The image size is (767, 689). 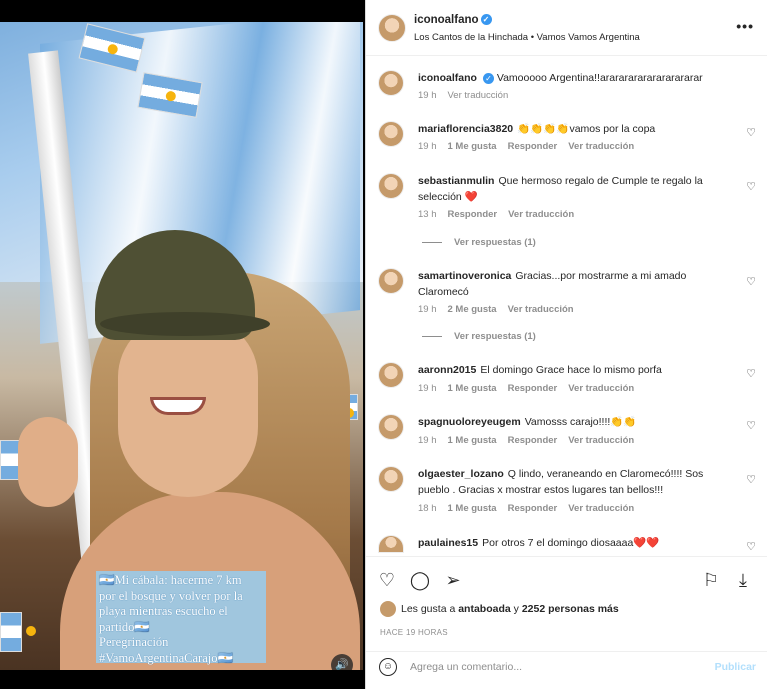 I want to click on comment-text: Vamosss carajo!!!!👏👏, so click(x=580, y=422).